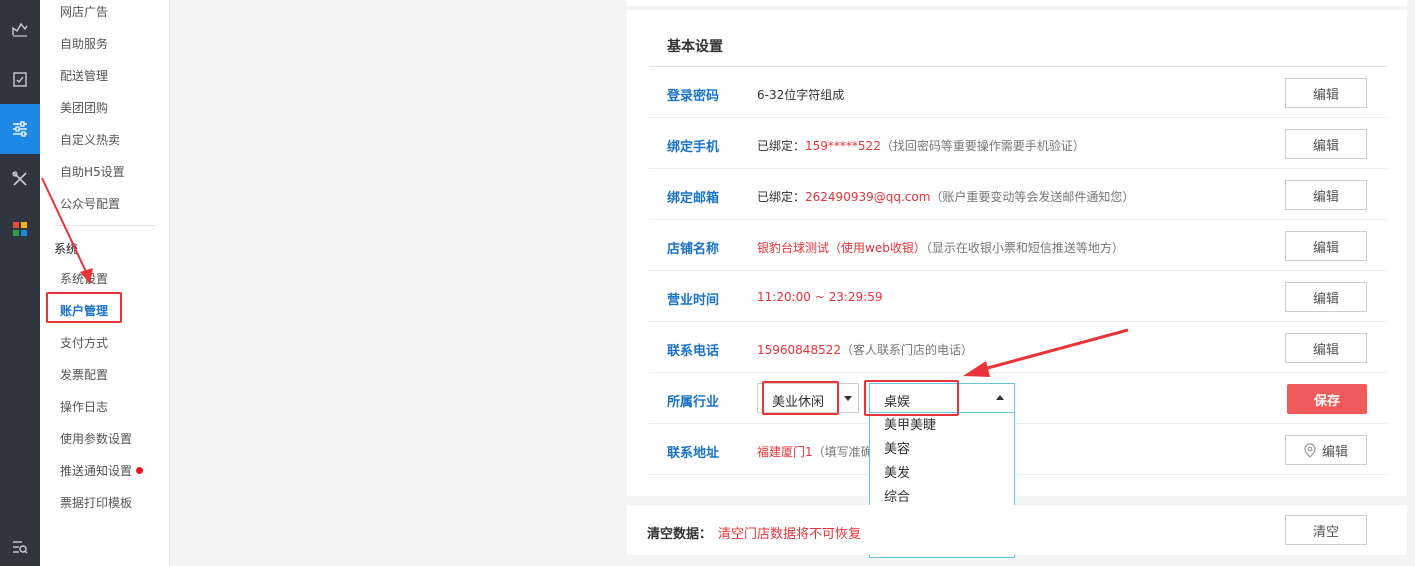 The height and width of the screenshot is (566, 1415). I want to click on contact-phone-value: 15960848522, so click(799, 350).